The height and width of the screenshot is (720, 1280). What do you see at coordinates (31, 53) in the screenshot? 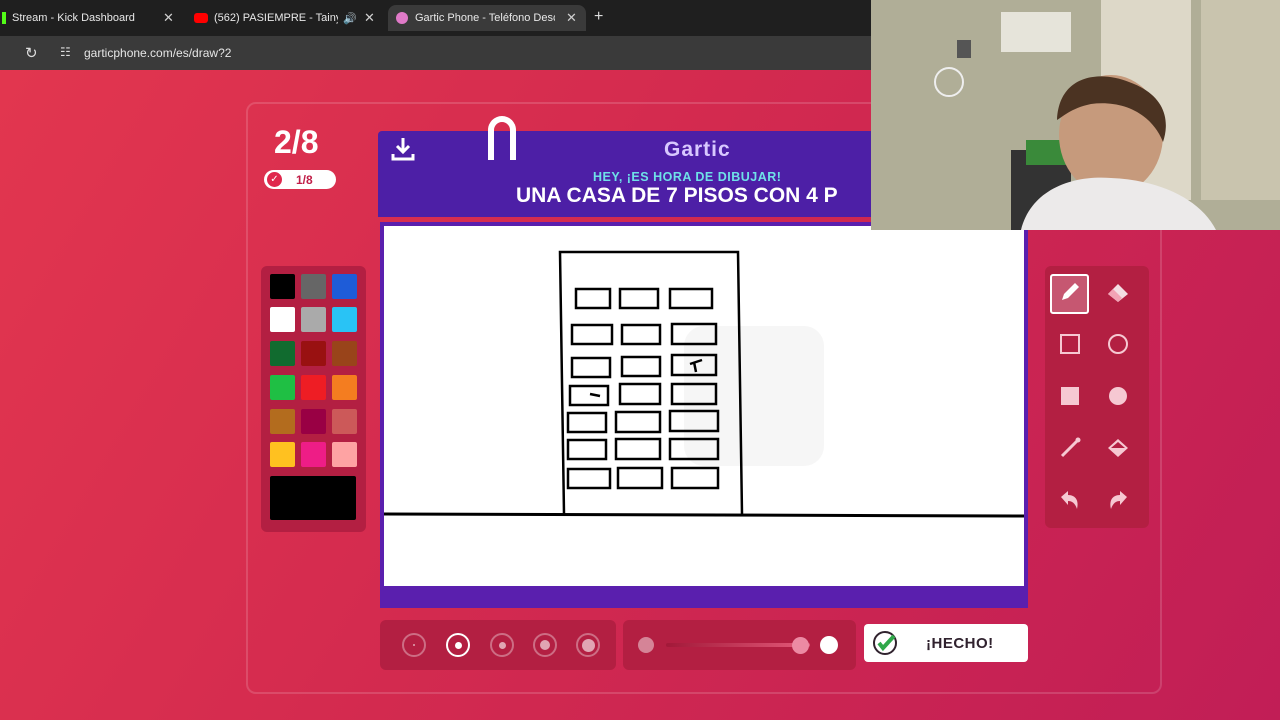
I see `reload-icon: ↻` at bounding box center [31, 53].